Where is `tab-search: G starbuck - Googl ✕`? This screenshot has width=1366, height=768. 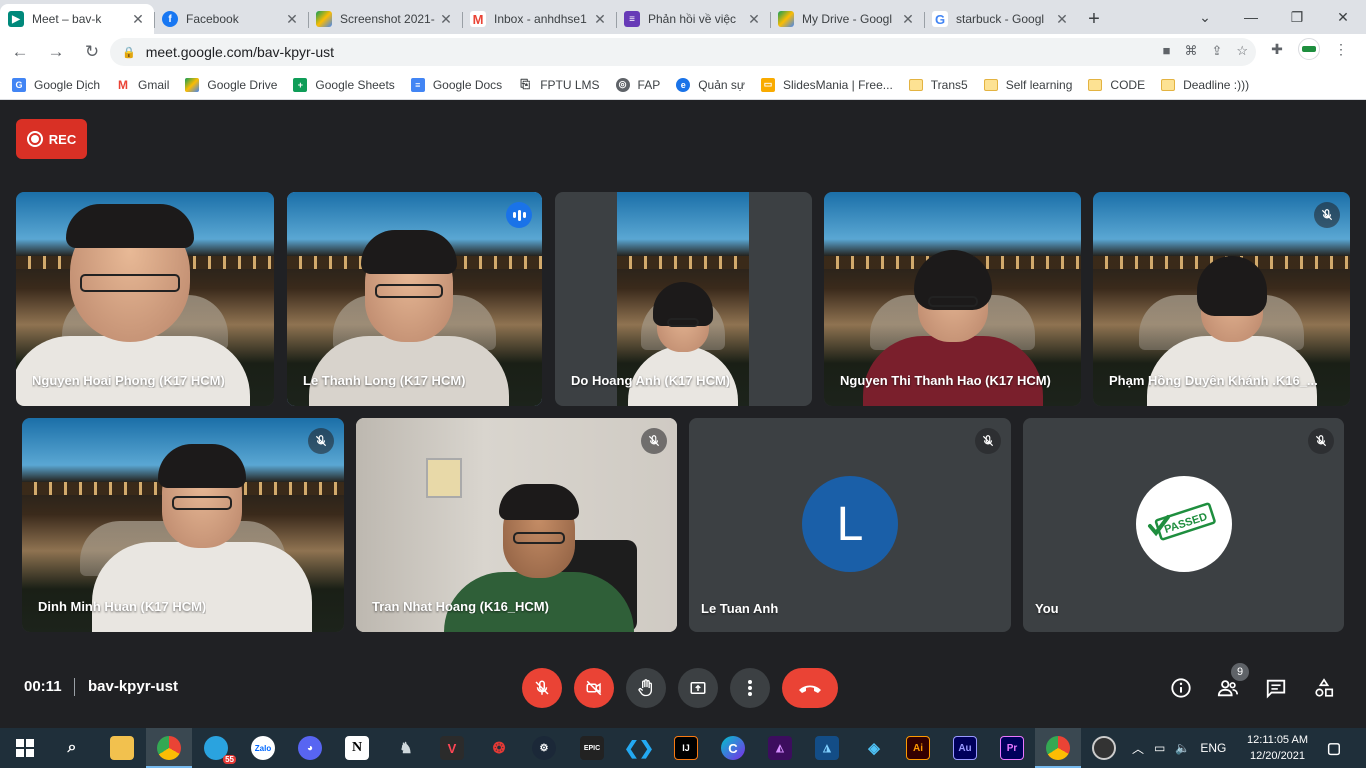
tab-search: G starbuck - Googl ✕ is located at coordinates (1001, 19).